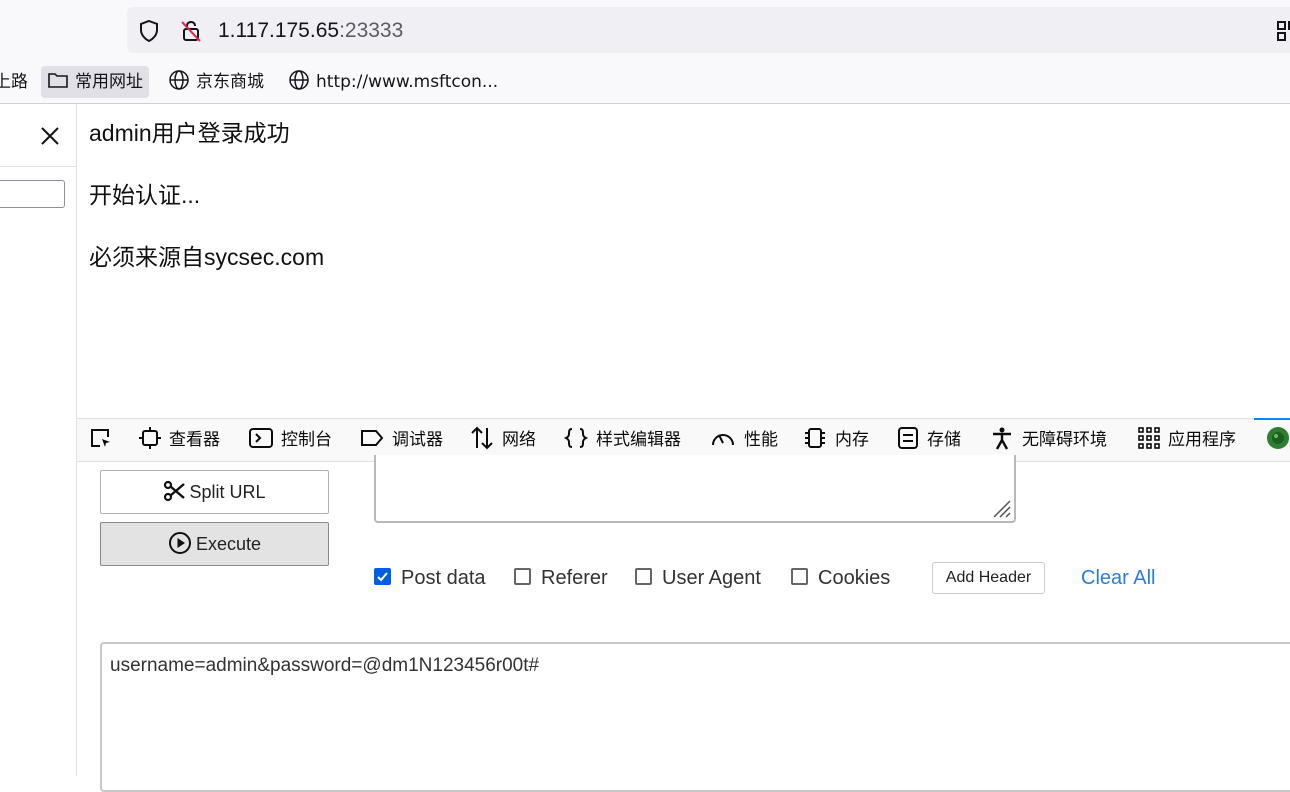 This screenshot has height=792, width=1290. I want to click on resize-grip-icon, so click(1001, 508).